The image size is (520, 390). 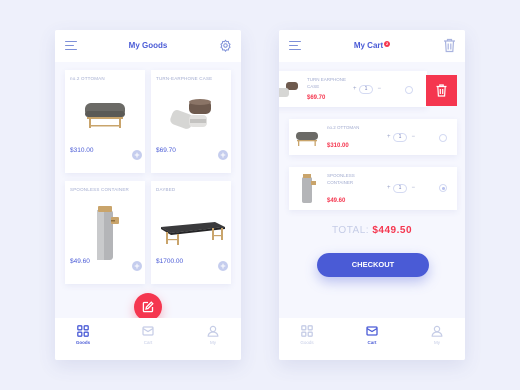 I want to click on checkout-button: CHECKOUT, so click(x=373, y=265).